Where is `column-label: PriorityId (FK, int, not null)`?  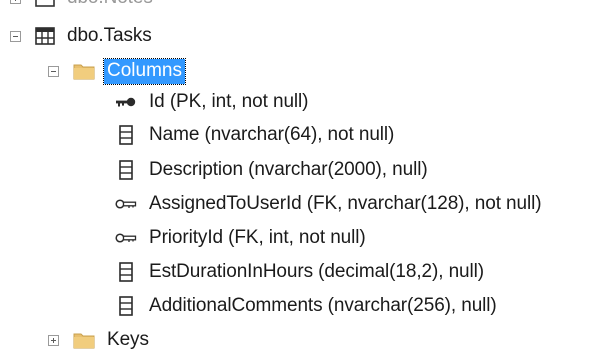 column-label: PriorityId (FK, int, not null) is located at coordinates (257, 237).